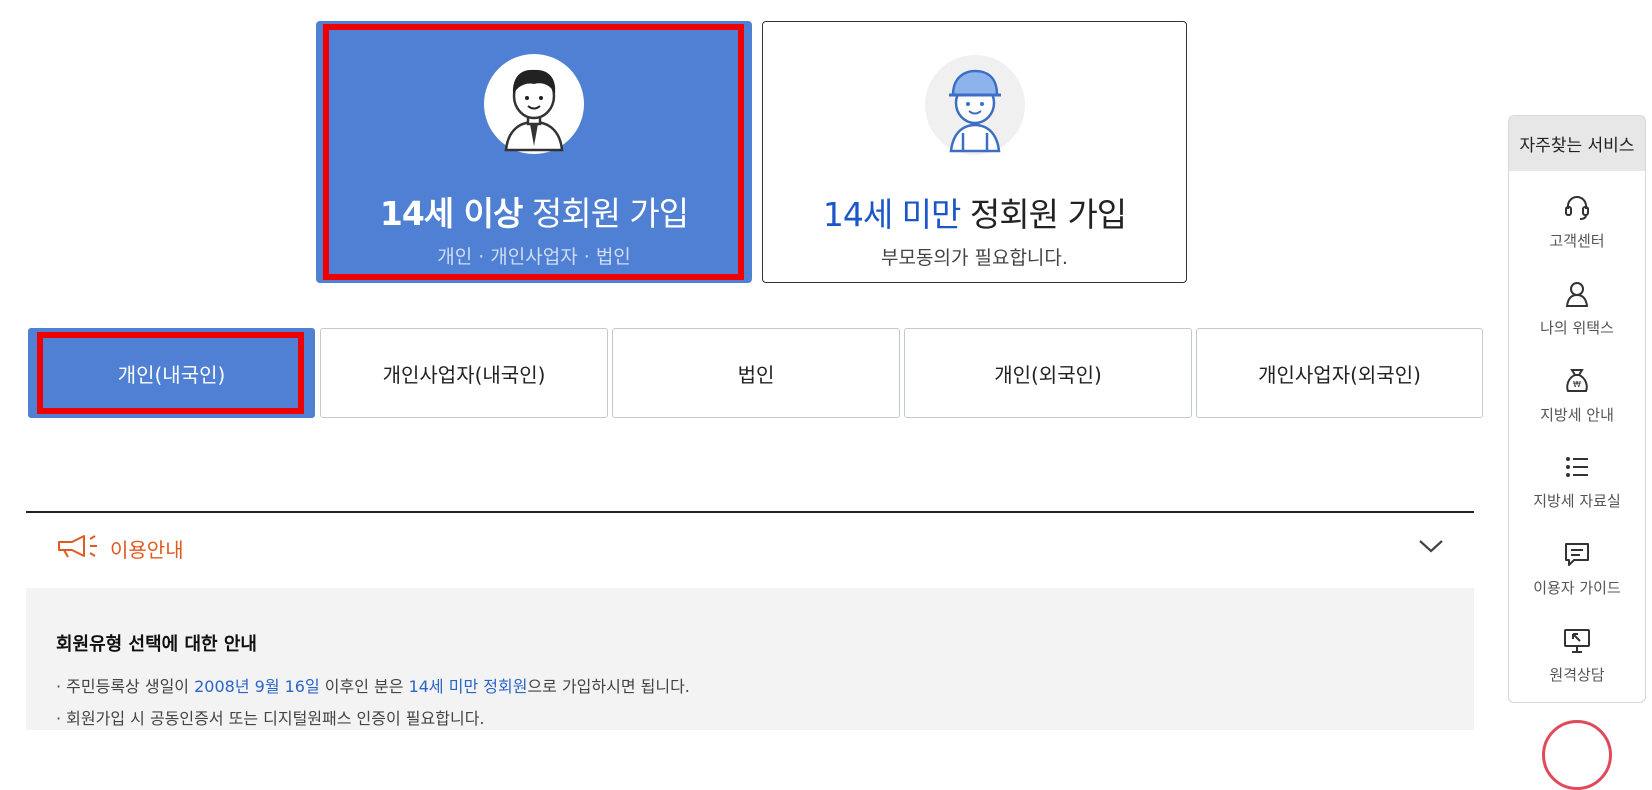  I want to click on chevron-down-icon, so click(1431, 548).